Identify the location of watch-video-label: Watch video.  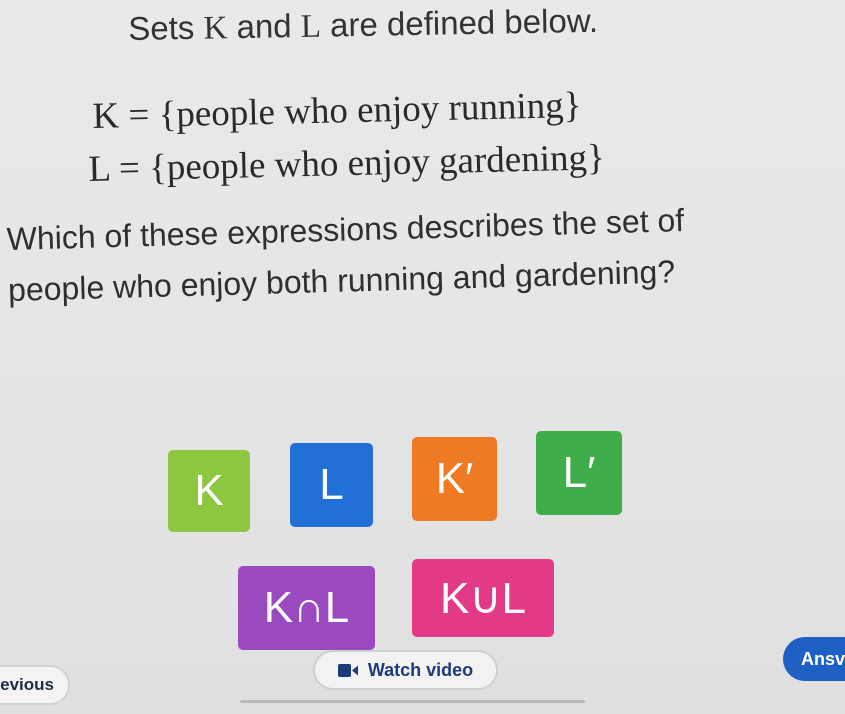
(420, 669).